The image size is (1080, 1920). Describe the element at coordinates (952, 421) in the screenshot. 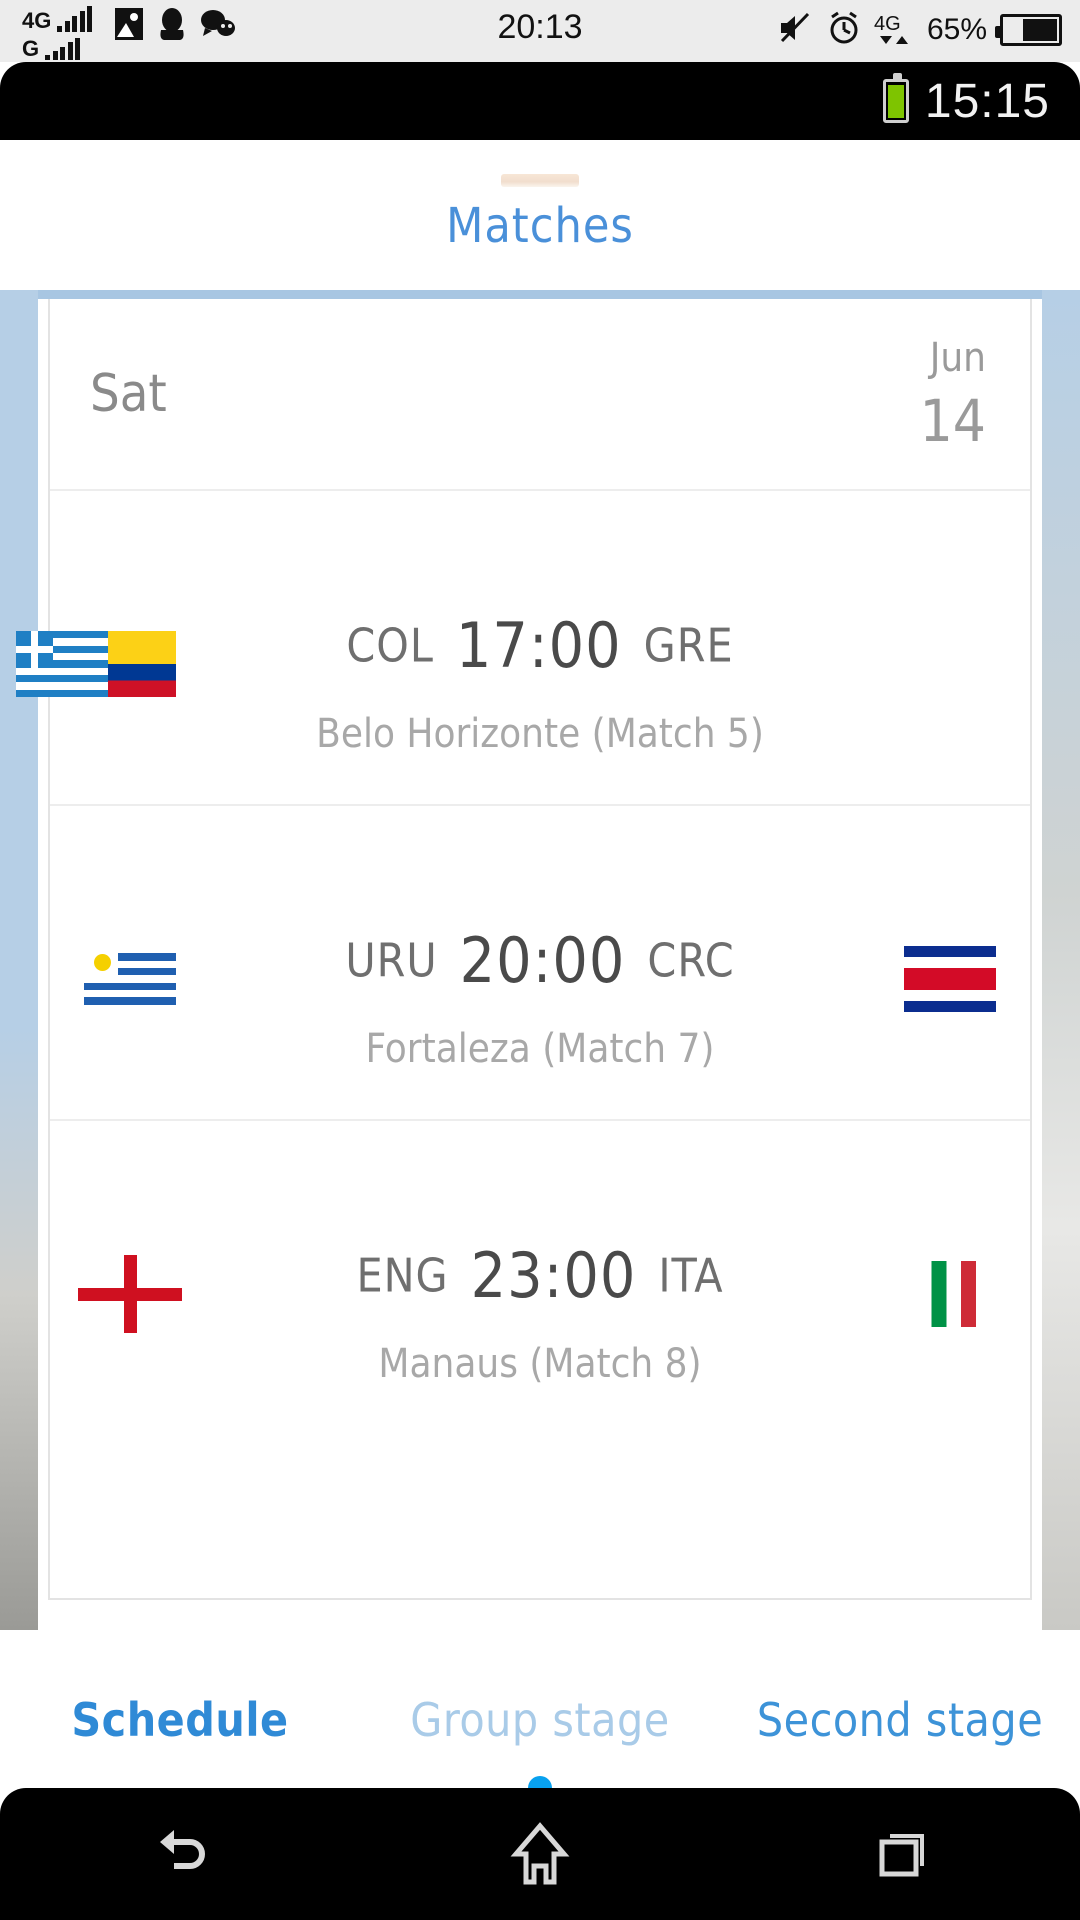

I see `date-day-number: 14` at that location.